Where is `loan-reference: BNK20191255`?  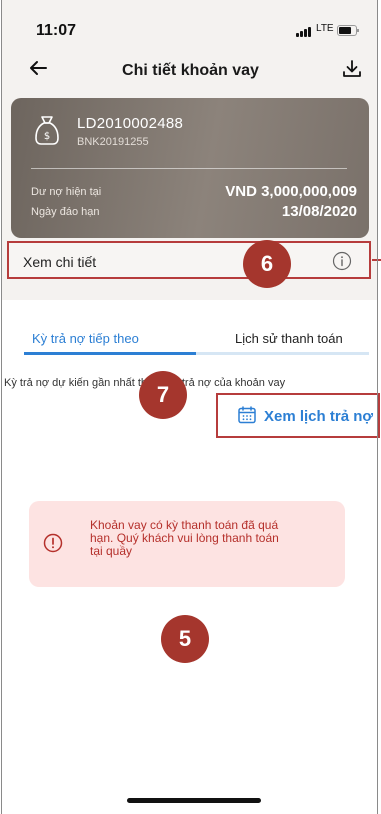 loan-reference: BNK20191255 is located at coordinates (113, 142).